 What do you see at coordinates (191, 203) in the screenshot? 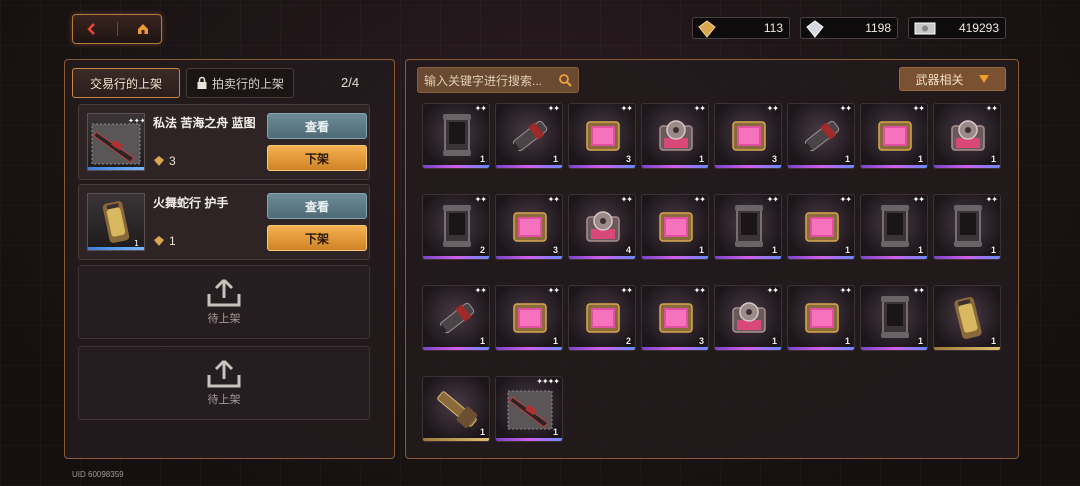
I see `listing-name: 火舞蛇行 护手` at bounding box center [191, 203].